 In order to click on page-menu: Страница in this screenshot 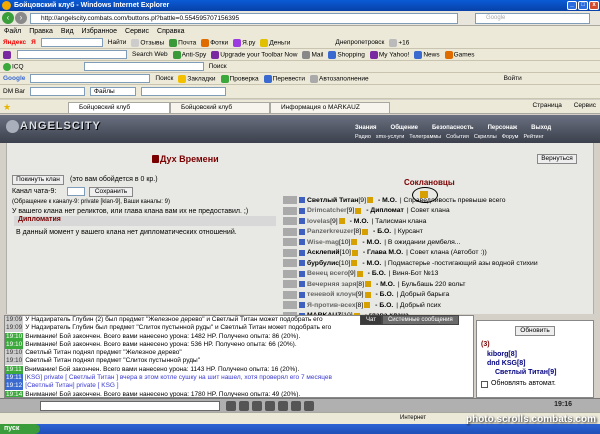, I will do `click(546, 105)`.